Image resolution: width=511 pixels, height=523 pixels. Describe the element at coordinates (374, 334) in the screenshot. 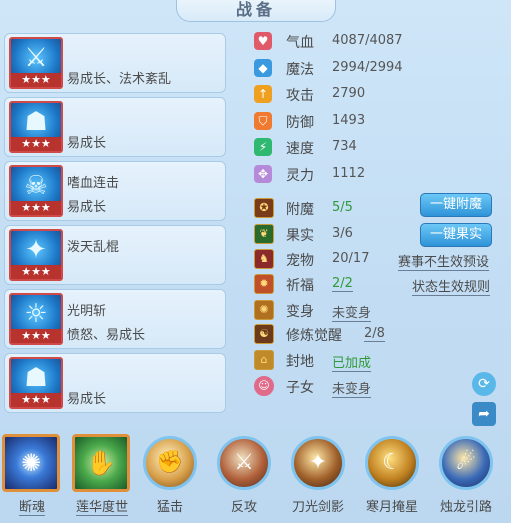

I see `row-value: 2/8` at that location.